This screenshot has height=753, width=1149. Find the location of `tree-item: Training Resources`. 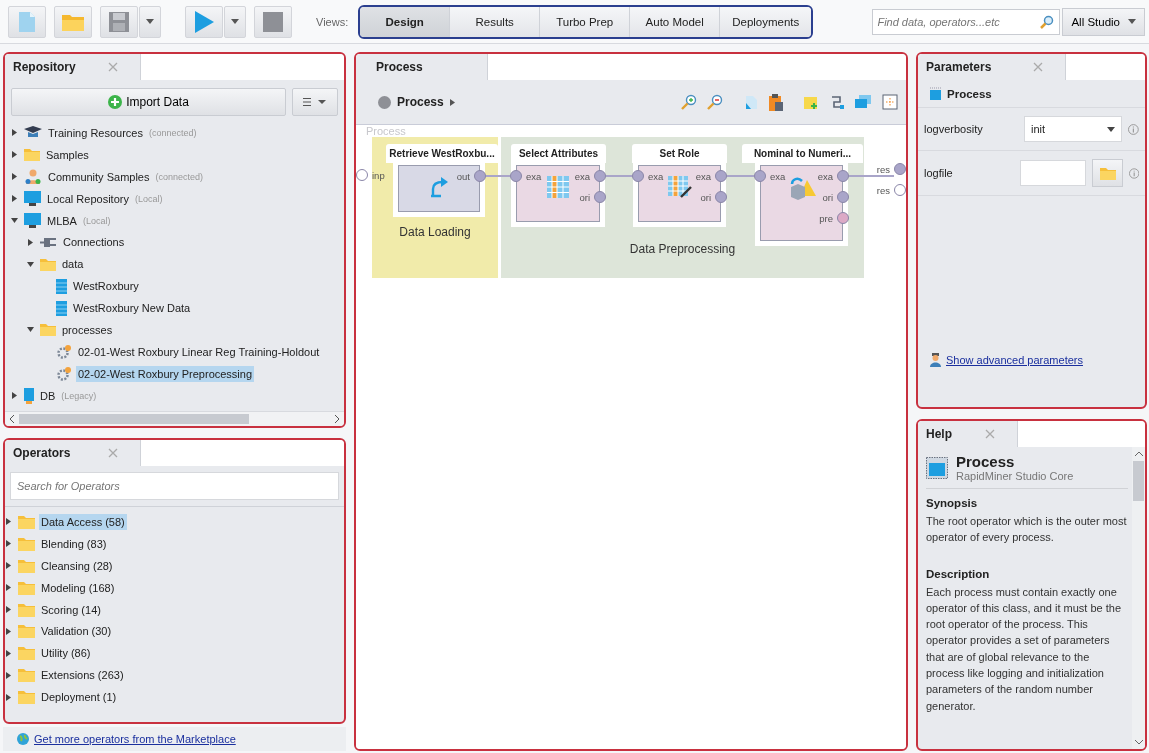

tree-item: Training Resources is located at coordinates (95, 132).